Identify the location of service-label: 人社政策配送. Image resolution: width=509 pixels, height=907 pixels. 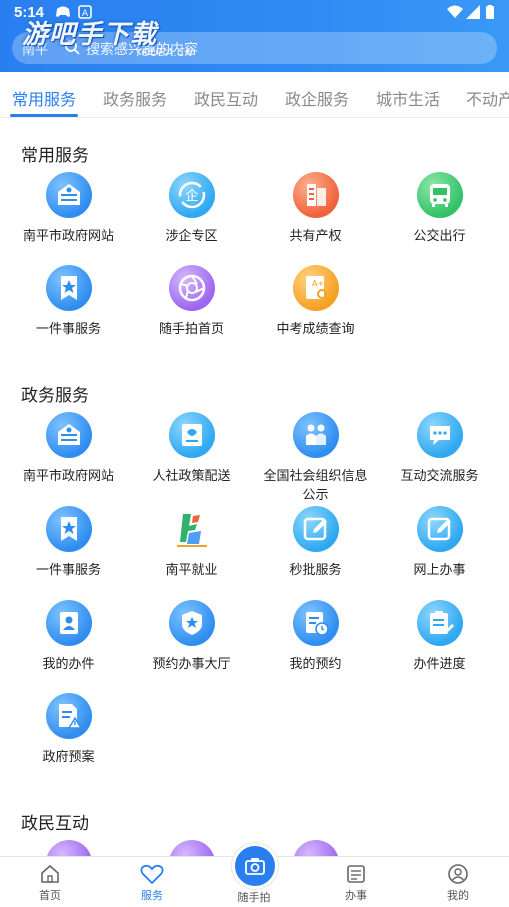
(191, 476).